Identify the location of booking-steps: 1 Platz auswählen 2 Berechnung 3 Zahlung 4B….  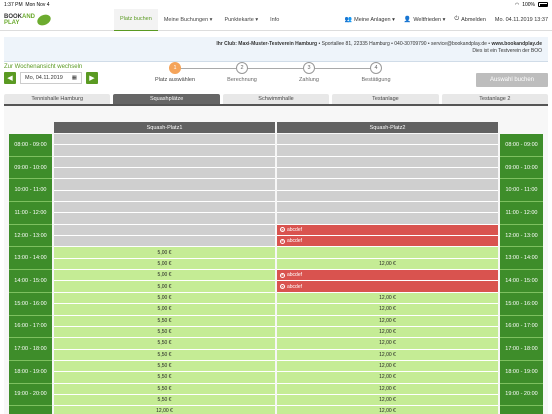
(280, 76).